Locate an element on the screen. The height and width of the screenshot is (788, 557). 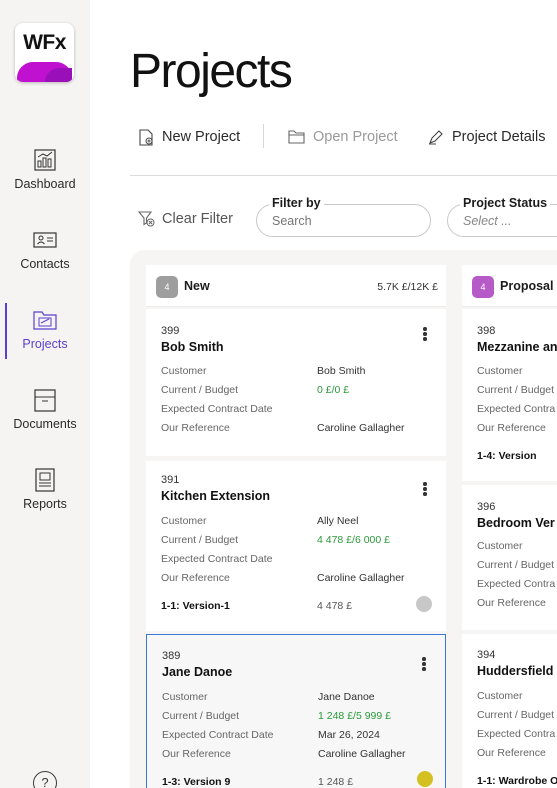
column-new: 4 New 5.7K £/12K £ is located at coordinates (296, 286).